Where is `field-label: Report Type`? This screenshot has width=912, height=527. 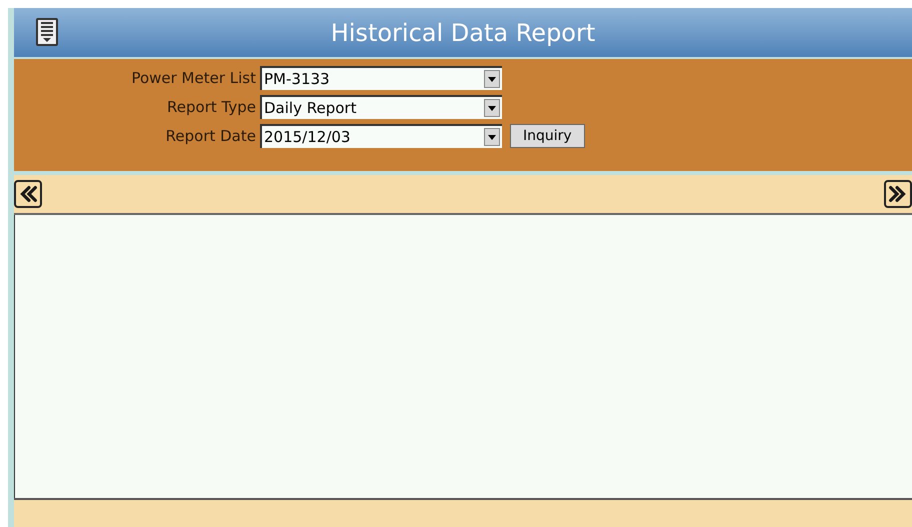
field-label: Report Type is located at coordinates (211, 107).